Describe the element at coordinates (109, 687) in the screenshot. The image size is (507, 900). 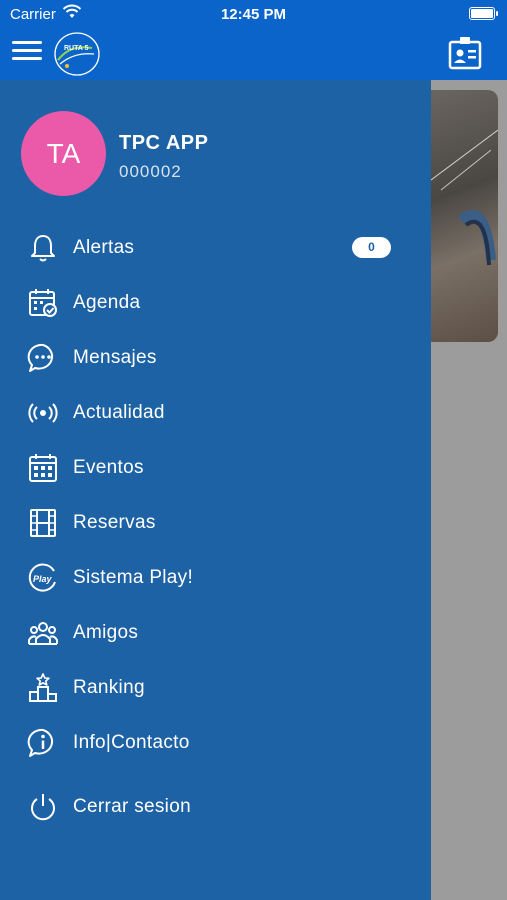
I see `menu-item-label: Ranking` at that location.